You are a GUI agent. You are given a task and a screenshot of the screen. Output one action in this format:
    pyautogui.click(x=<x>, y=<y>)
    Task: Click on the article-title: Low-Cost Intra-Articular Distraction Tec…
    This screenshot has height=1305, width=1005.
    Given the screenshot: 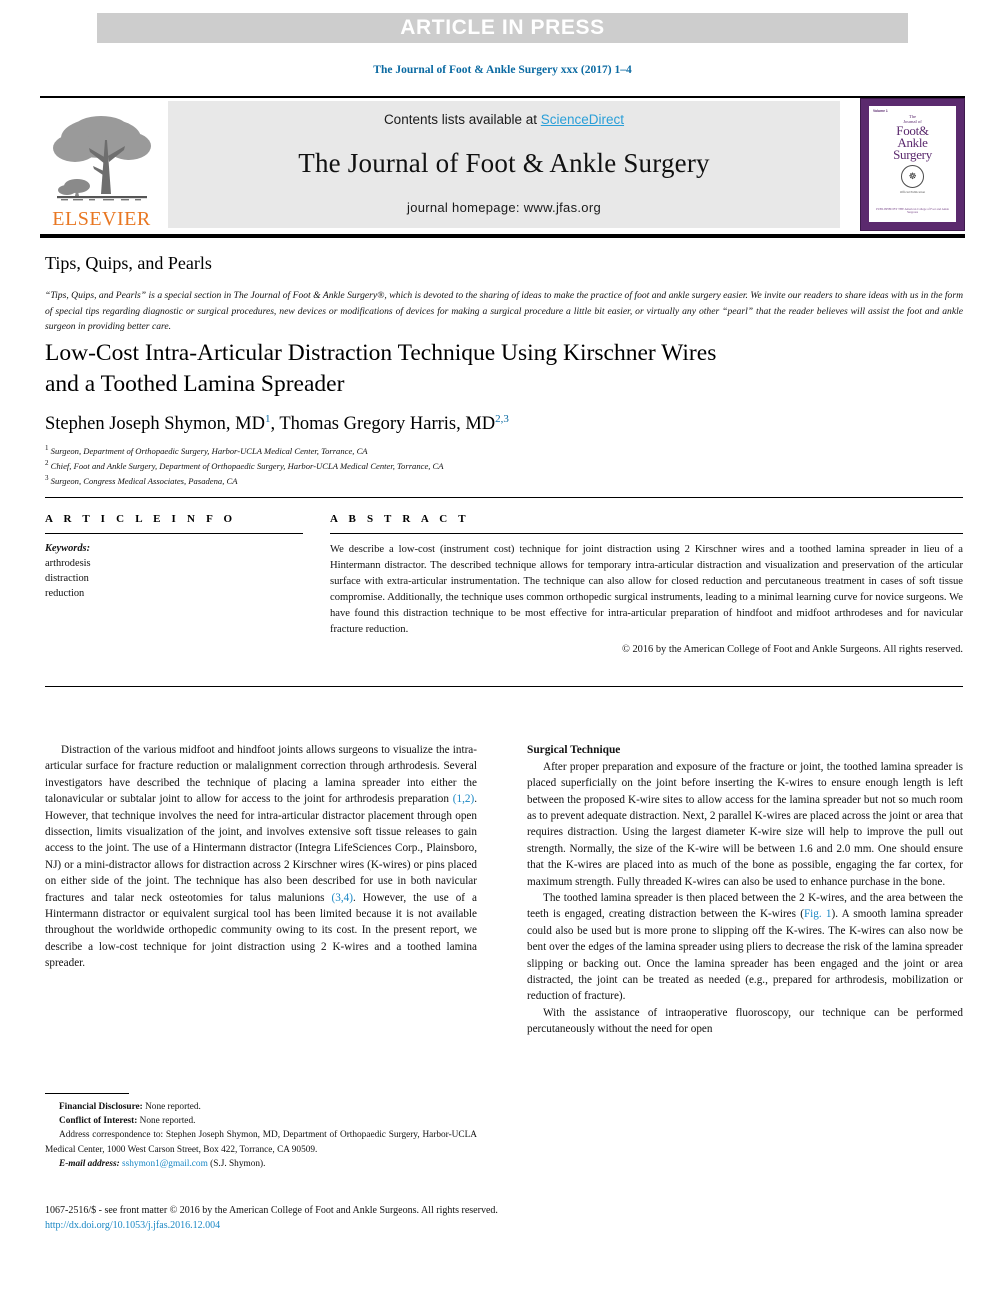 What is the action you would take?
    pyautogui.click(x=440, y=369)
    